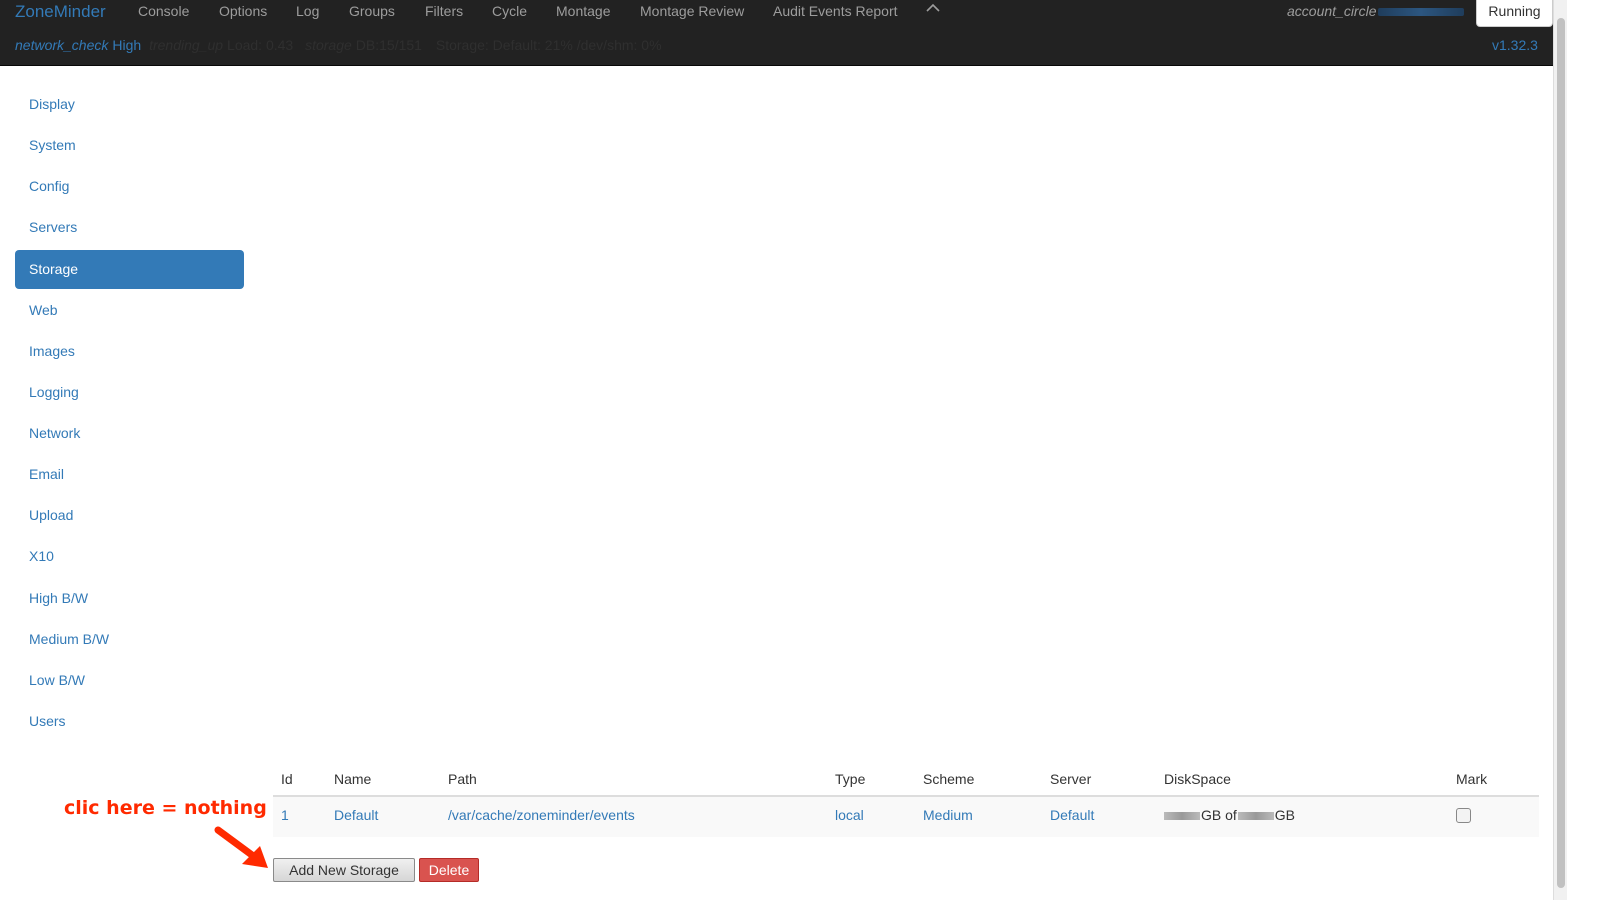  What do you see at coordinates (129, 639) in the screenshot?
I see `sidebar-item-medium-bw: Medium B/W` at bounding box center [129, 639].